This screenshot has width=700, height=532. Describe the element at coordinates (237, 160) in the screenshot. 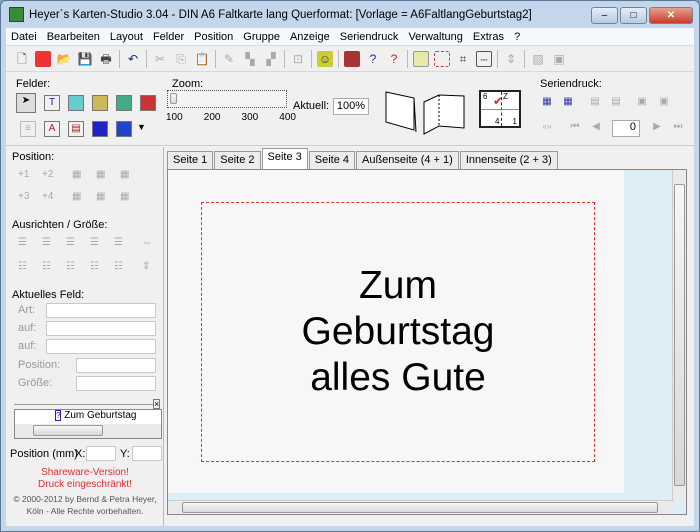

I see `tab-seite-2: Seite 2` at that location.